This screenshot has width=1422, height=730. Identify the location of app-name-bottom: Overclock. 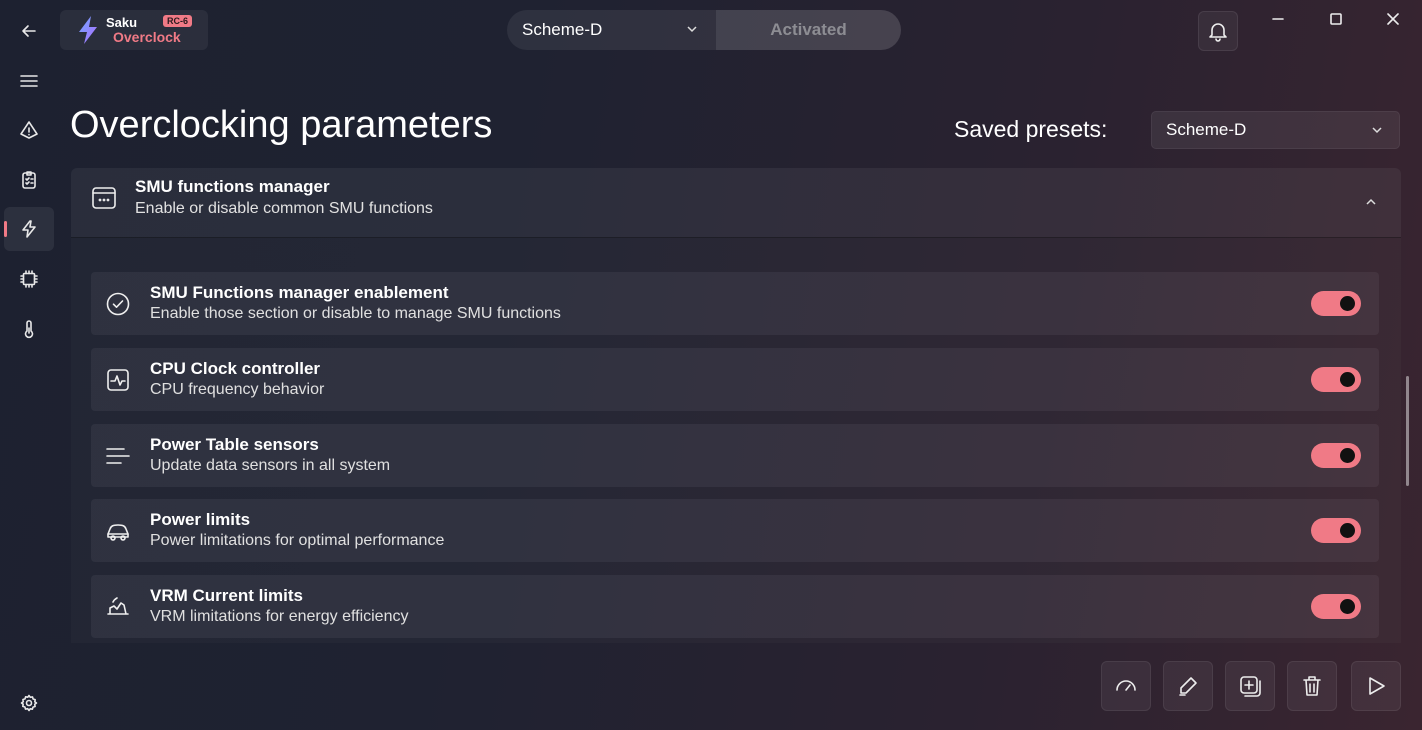
(147, 37).